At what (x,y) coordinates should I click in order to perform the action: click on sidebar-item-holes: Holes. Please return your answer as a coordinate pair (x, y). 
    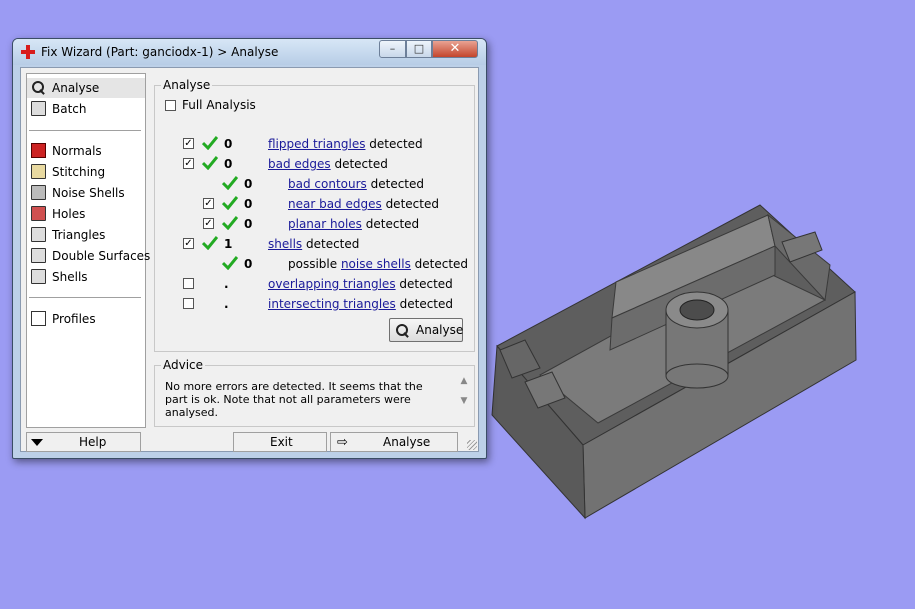
    Looking at the image, I should click on (86, 214).